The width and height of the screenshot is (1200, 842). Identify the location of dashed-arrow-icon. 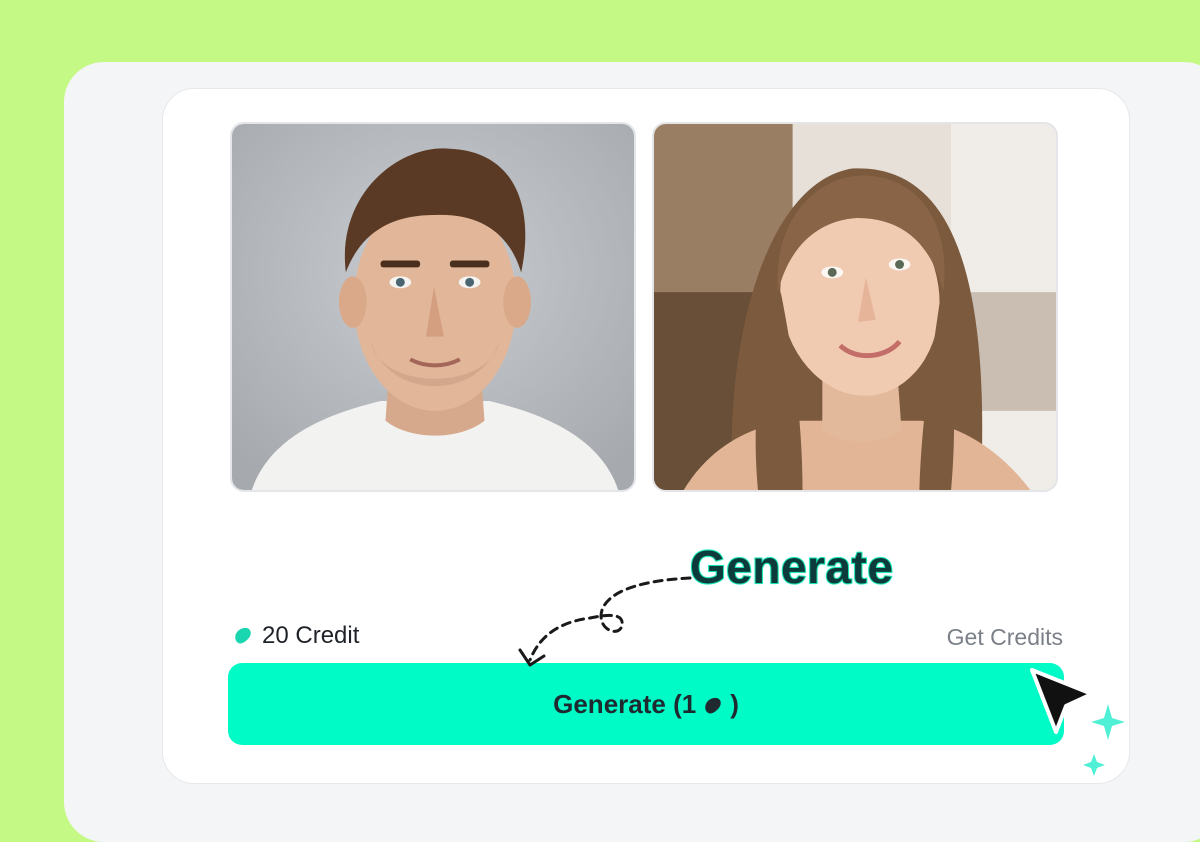
(605, 621).